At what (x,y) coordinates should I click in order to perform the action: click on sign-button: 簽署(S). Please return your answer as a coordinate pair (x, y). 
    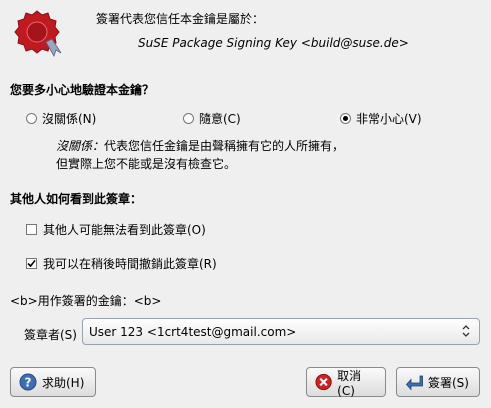
    Looking at the image, I should click on (438, 382).